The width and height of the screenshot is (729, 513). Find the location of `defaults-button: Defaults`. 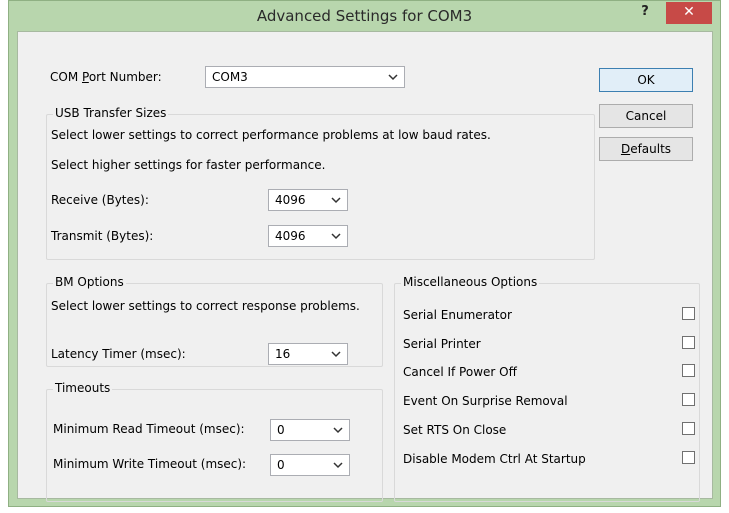

defaults-button: Defaults is located at coordinates (646, 149).